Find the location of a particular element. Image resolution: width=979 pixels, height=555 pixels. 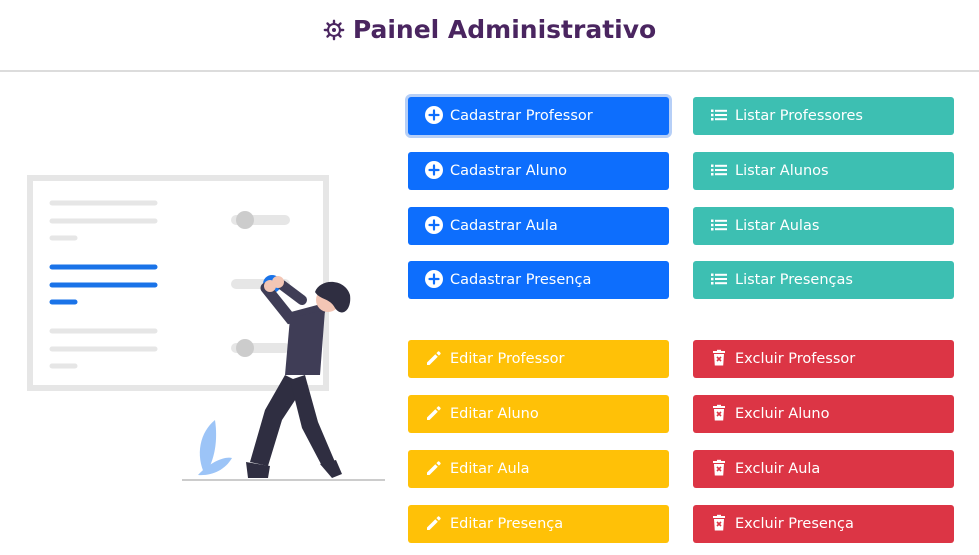

cadastrar-professor-button: Cadastrar Professor is located at coordinates (538, 116).